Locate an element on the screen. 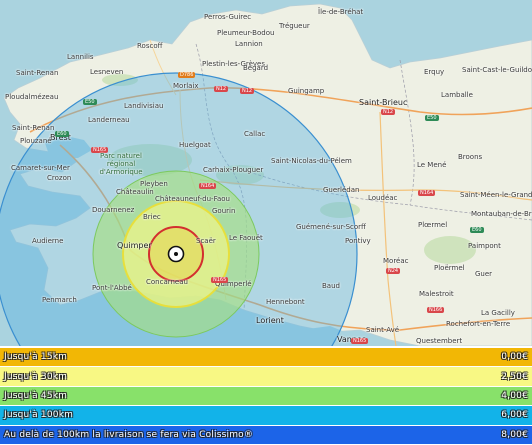 Image resolution: width=532 pixels, height=445 pixels. place-label: Châteauneuf-du-Faou is located at coordinates (192, 199).